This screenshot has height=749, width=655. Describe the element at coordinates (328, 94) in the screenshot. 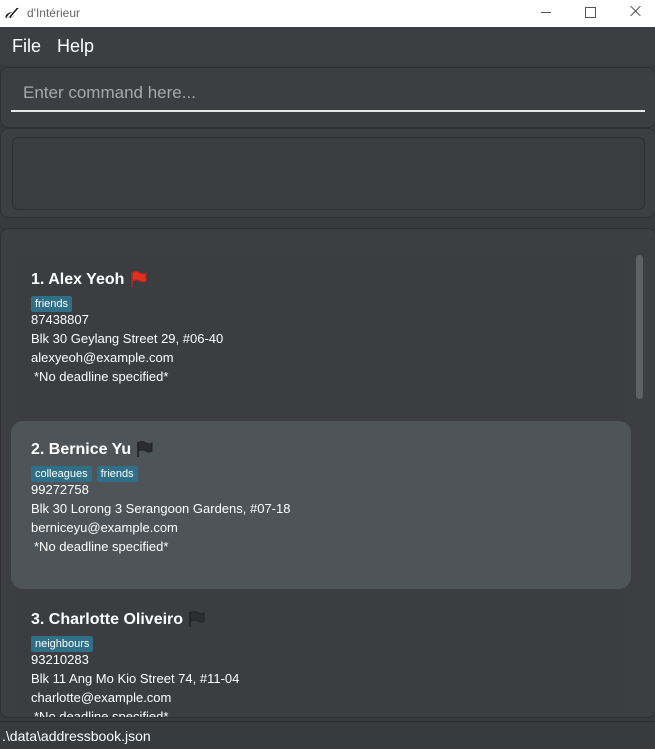

I see `command-input` at that location.